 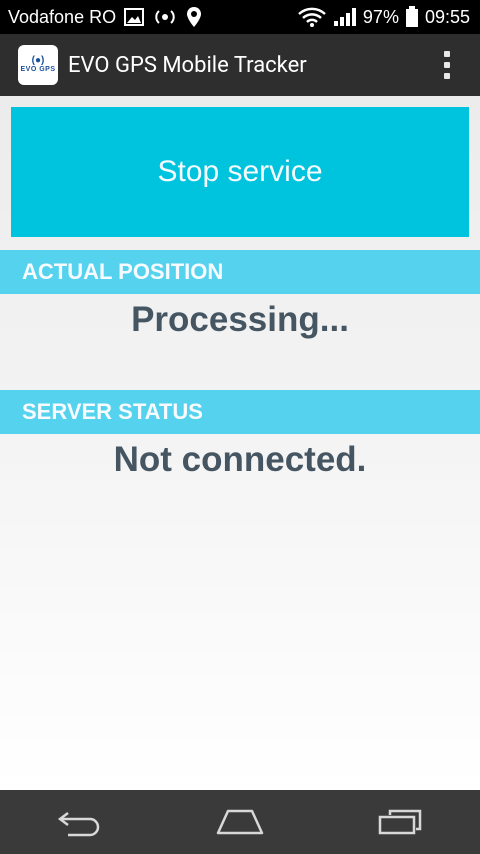 What do you see at coordinates (165, 17) in the screenshot?
I see `broadcast-icon` at bounding box center [165, 17].